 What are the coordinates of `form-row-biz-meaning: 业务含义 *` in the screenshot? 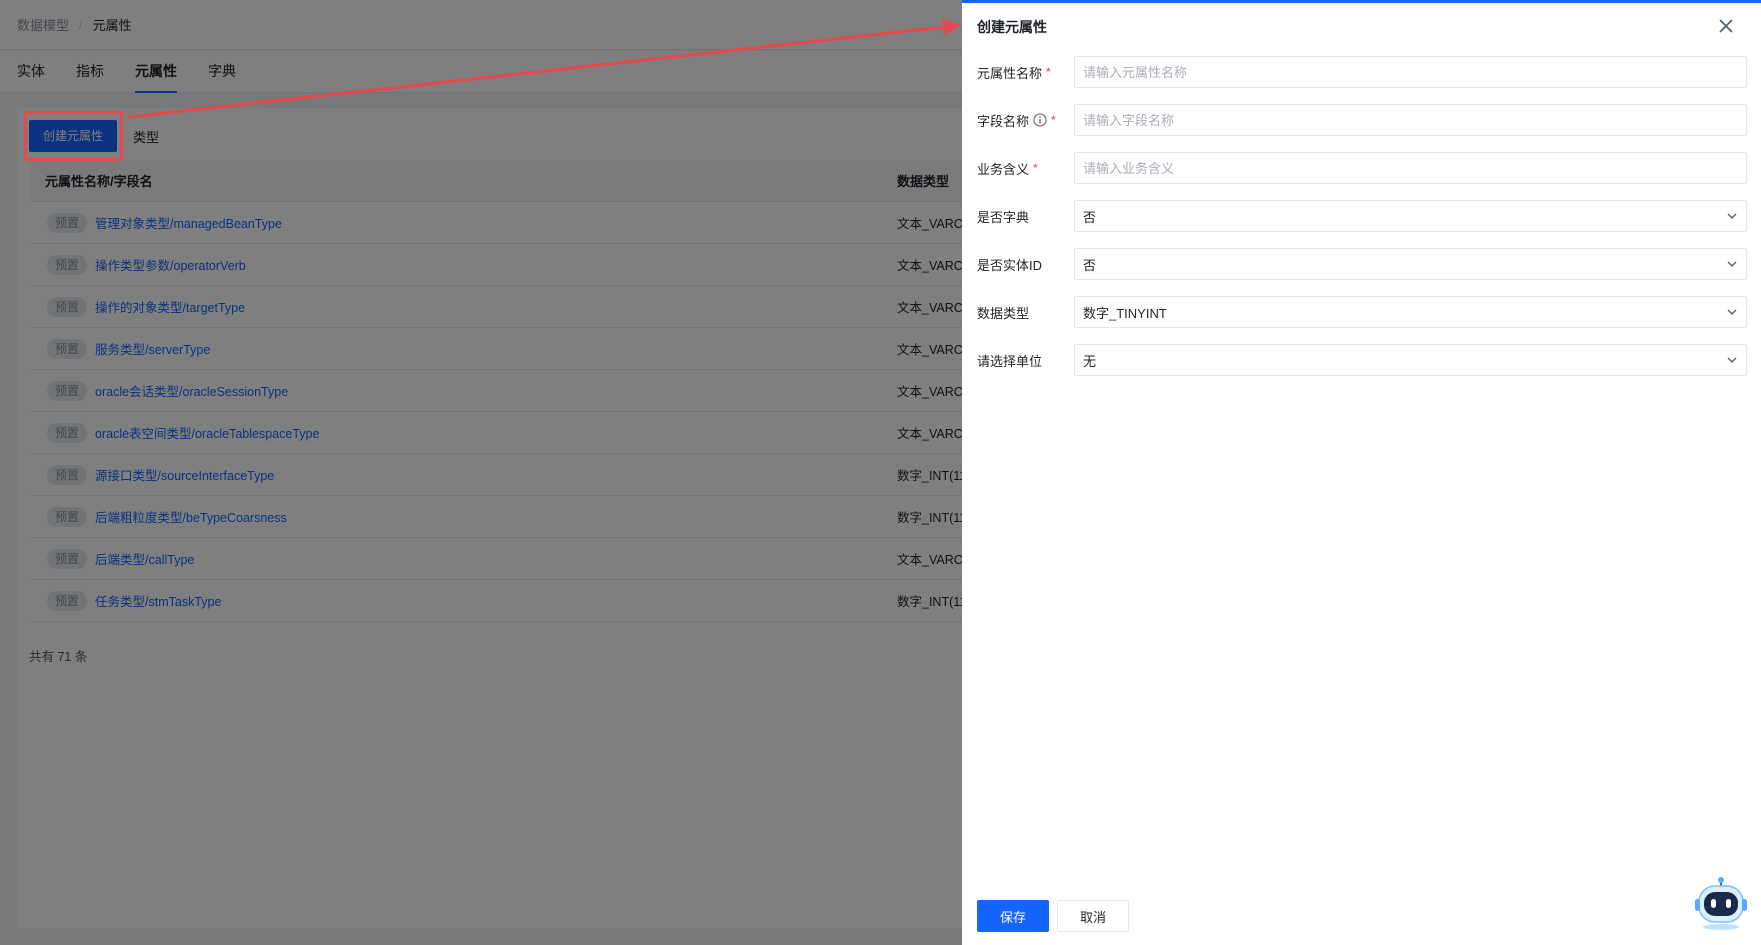 It's located at (1367, 168).